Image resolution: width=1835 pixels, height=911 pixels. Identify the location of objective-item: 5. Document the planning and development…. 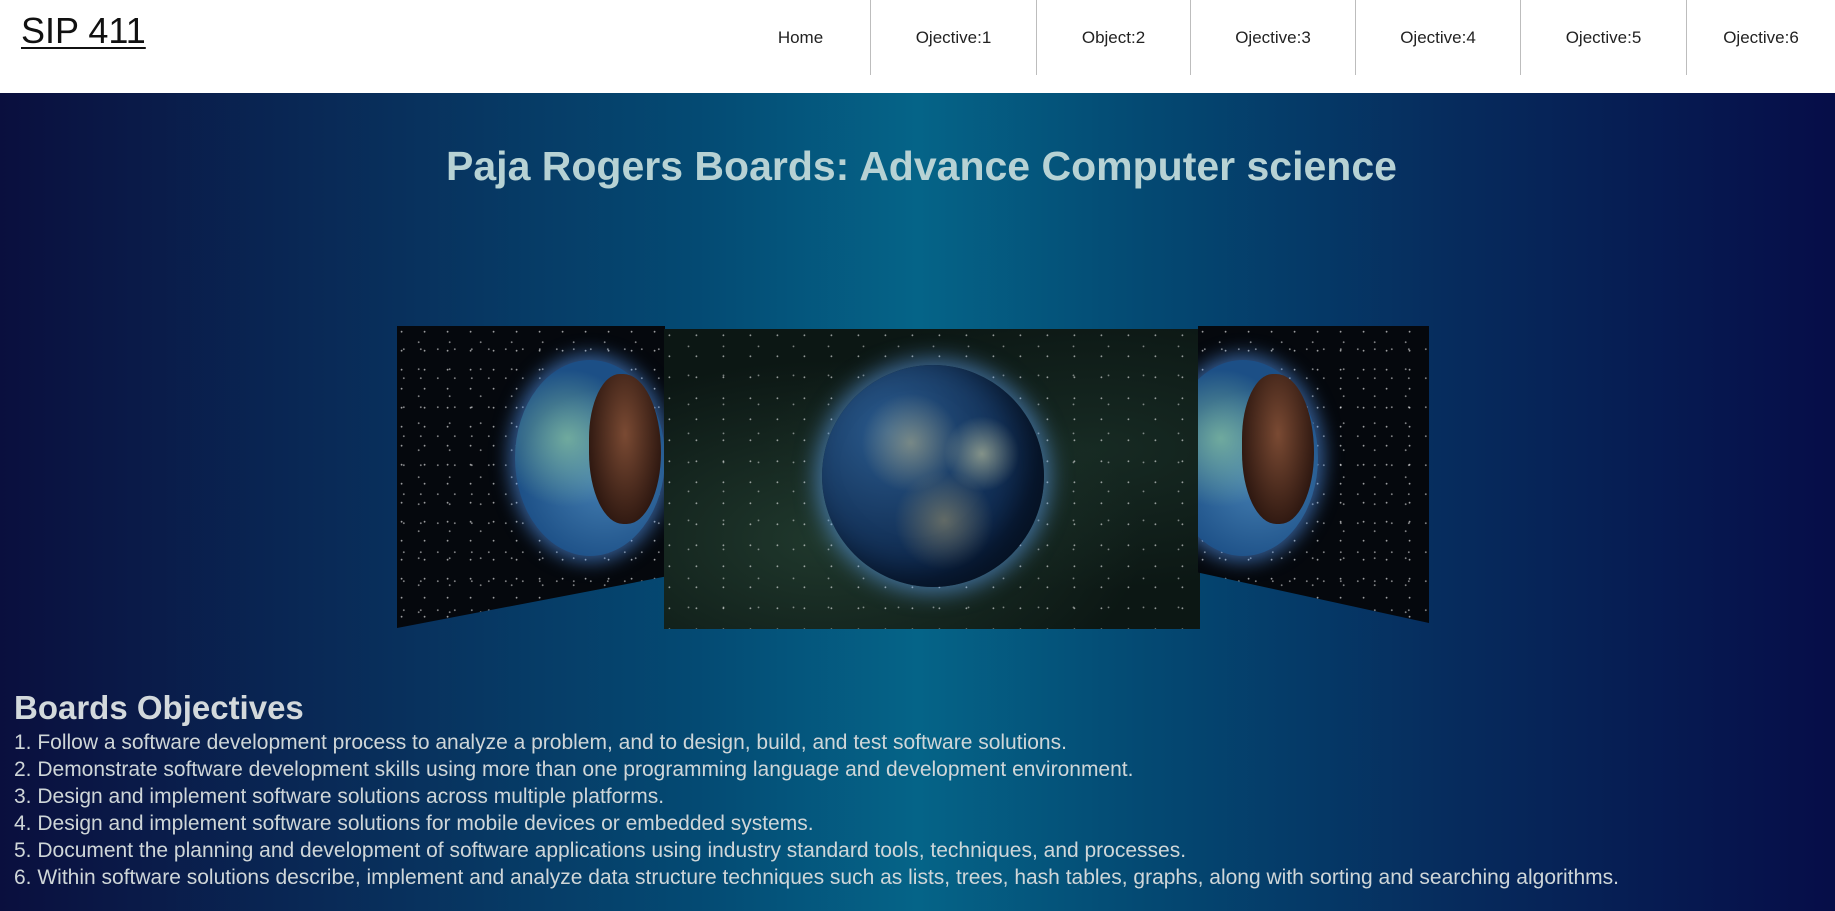
(600, 850).